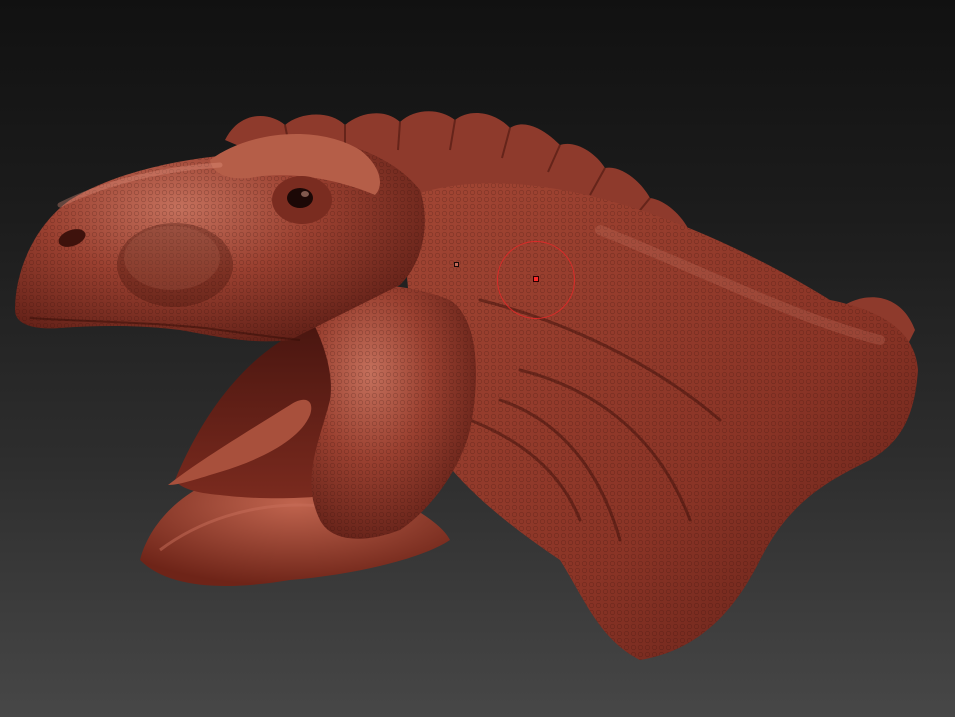 The width and height of the screenshot is (955, 717). I want to click on eye, so click(300, 198).